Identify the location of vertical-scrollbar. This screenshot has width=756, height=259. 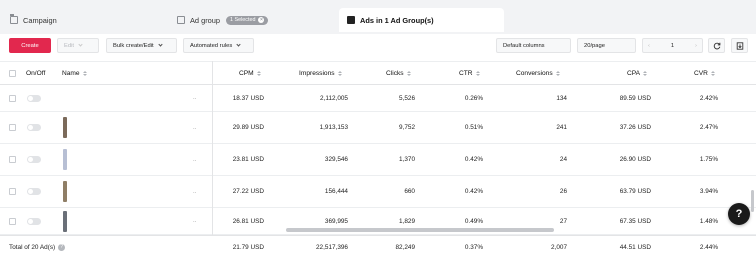
(752, 201).